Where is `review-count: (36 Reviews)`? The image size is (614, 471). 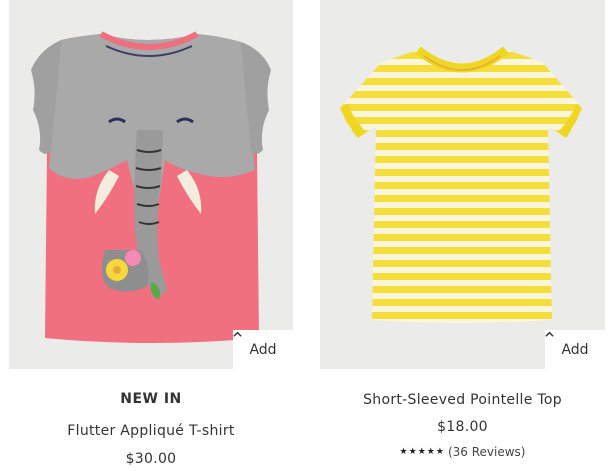
review-count: (36 Reviews) is located at coordinates (487, 452).